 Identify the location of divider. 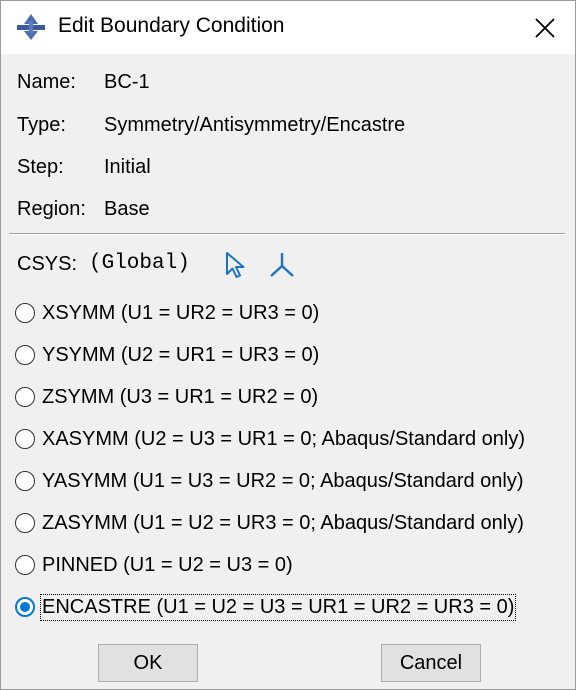
(287, 234).